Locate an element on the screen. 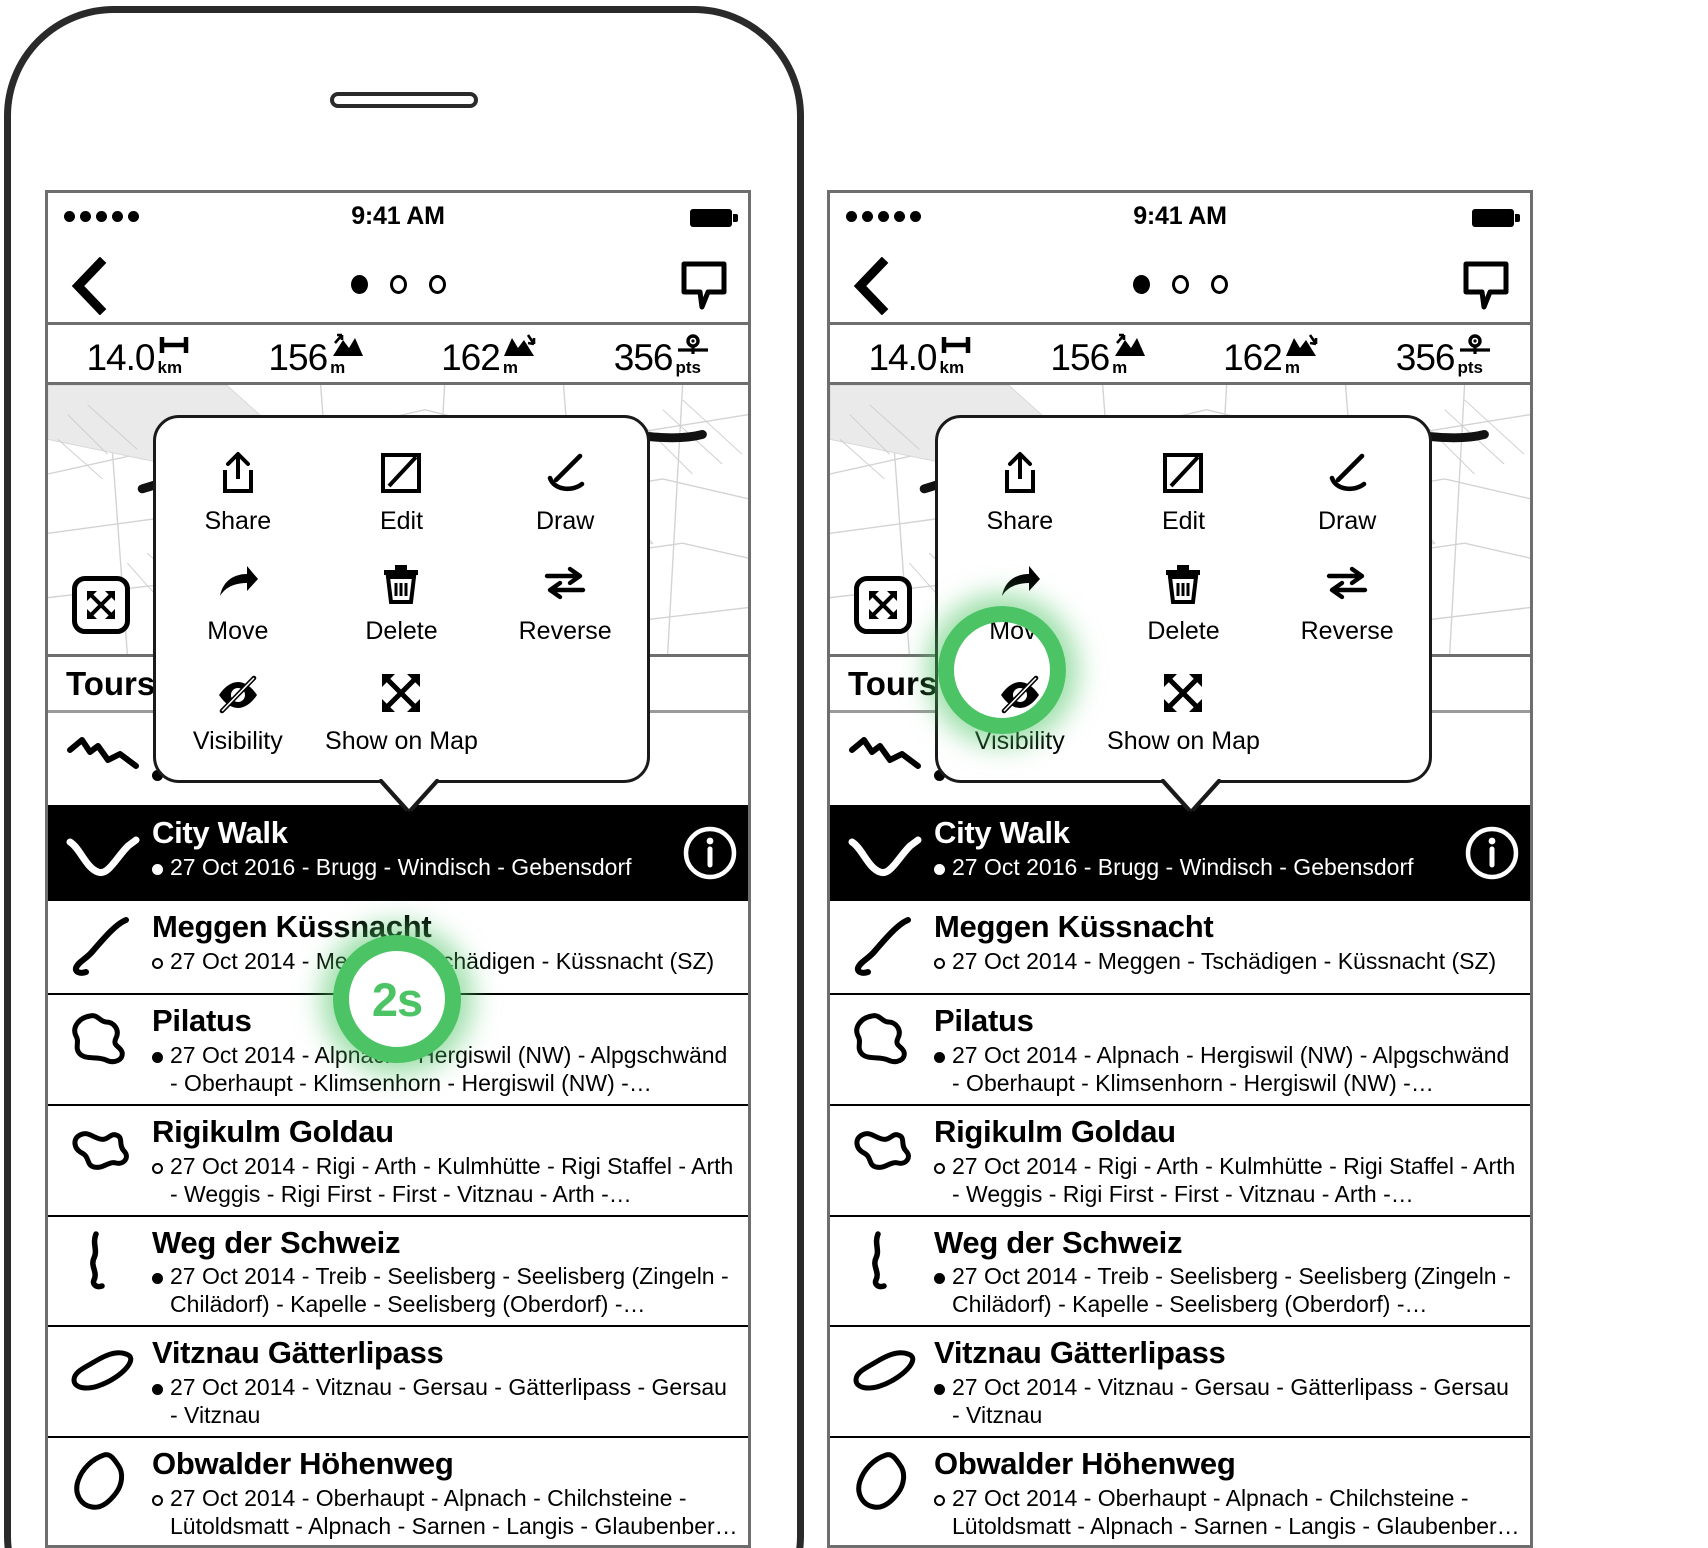 Image resolution: width=1708 pixels, height=1548 pixels. menu-item-visibility: Visibility is located at coordinates (238, 713).